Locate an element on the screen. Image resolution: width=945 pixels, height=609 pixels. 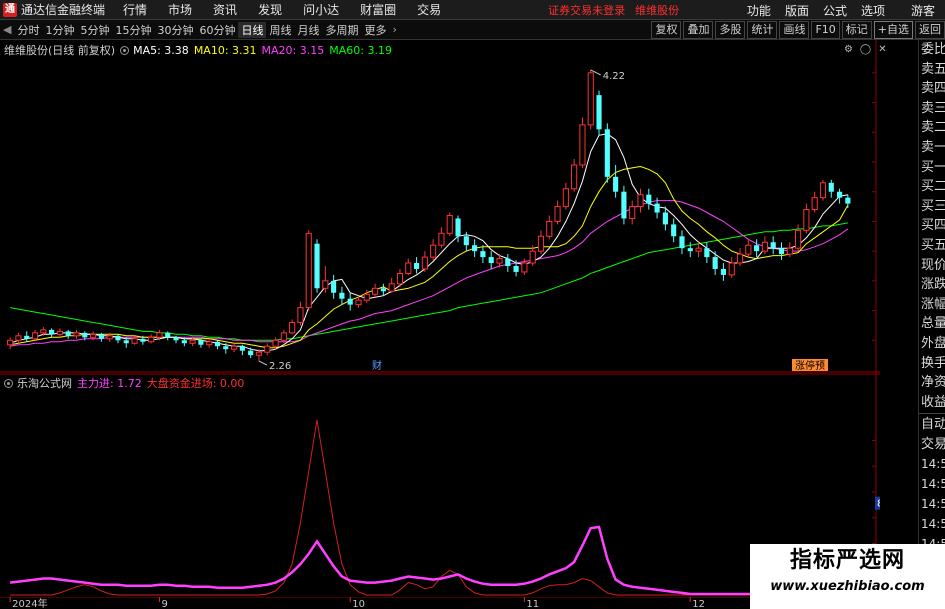
back-button: 返回 is located at coordinates (930, 30).